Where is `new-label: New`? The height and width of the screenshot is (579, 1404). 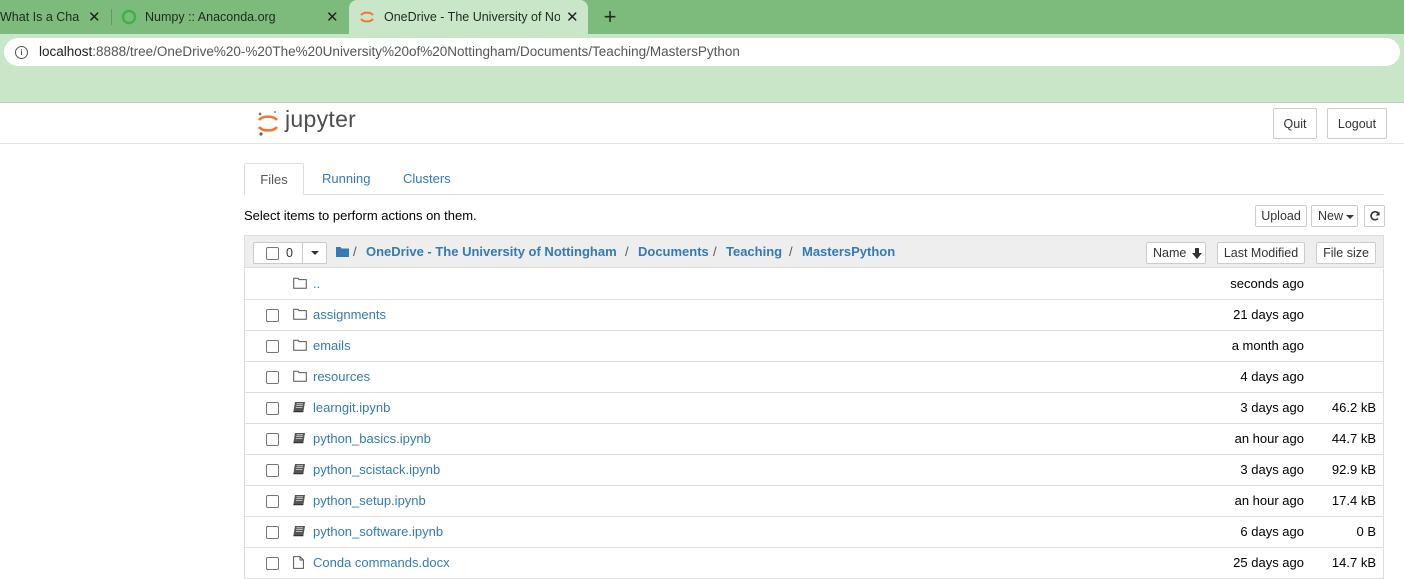
new-label: New is located at coordinates (1331, 216).